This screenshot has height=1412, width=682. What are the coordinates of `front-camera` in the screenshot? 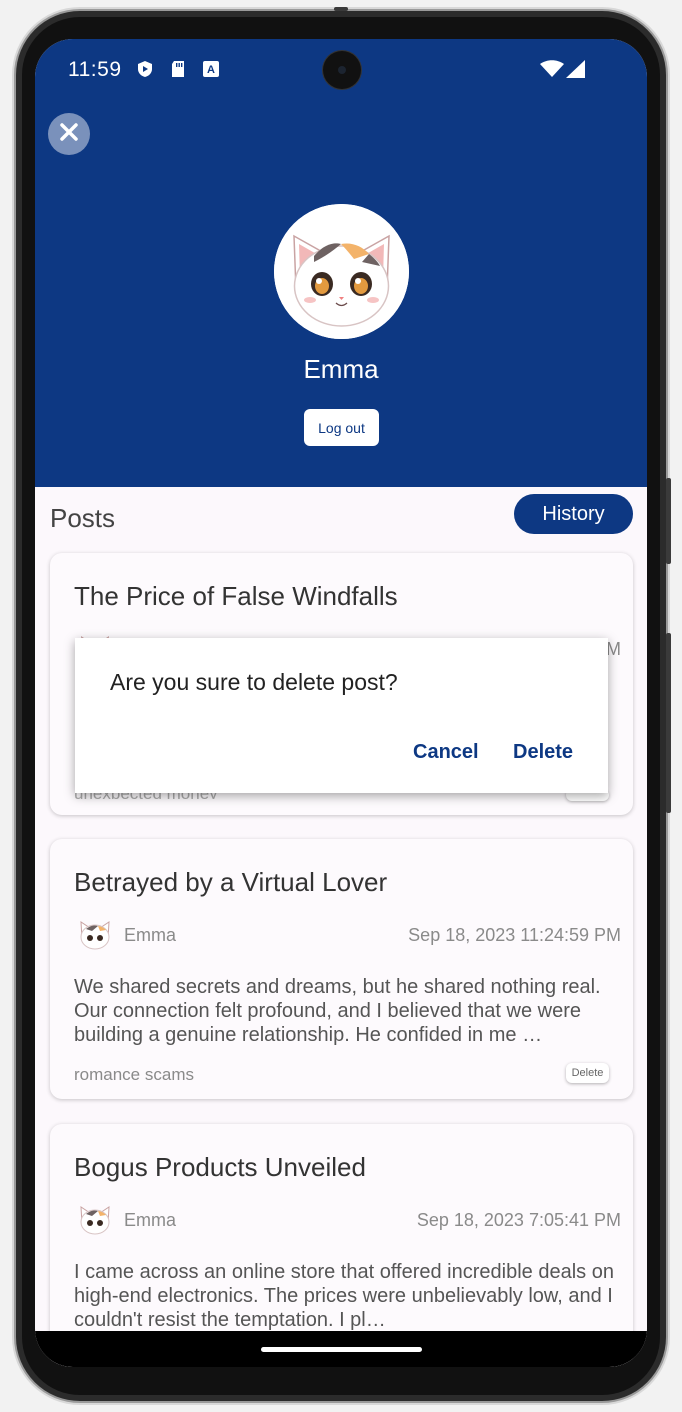 It's located at (342, 70).